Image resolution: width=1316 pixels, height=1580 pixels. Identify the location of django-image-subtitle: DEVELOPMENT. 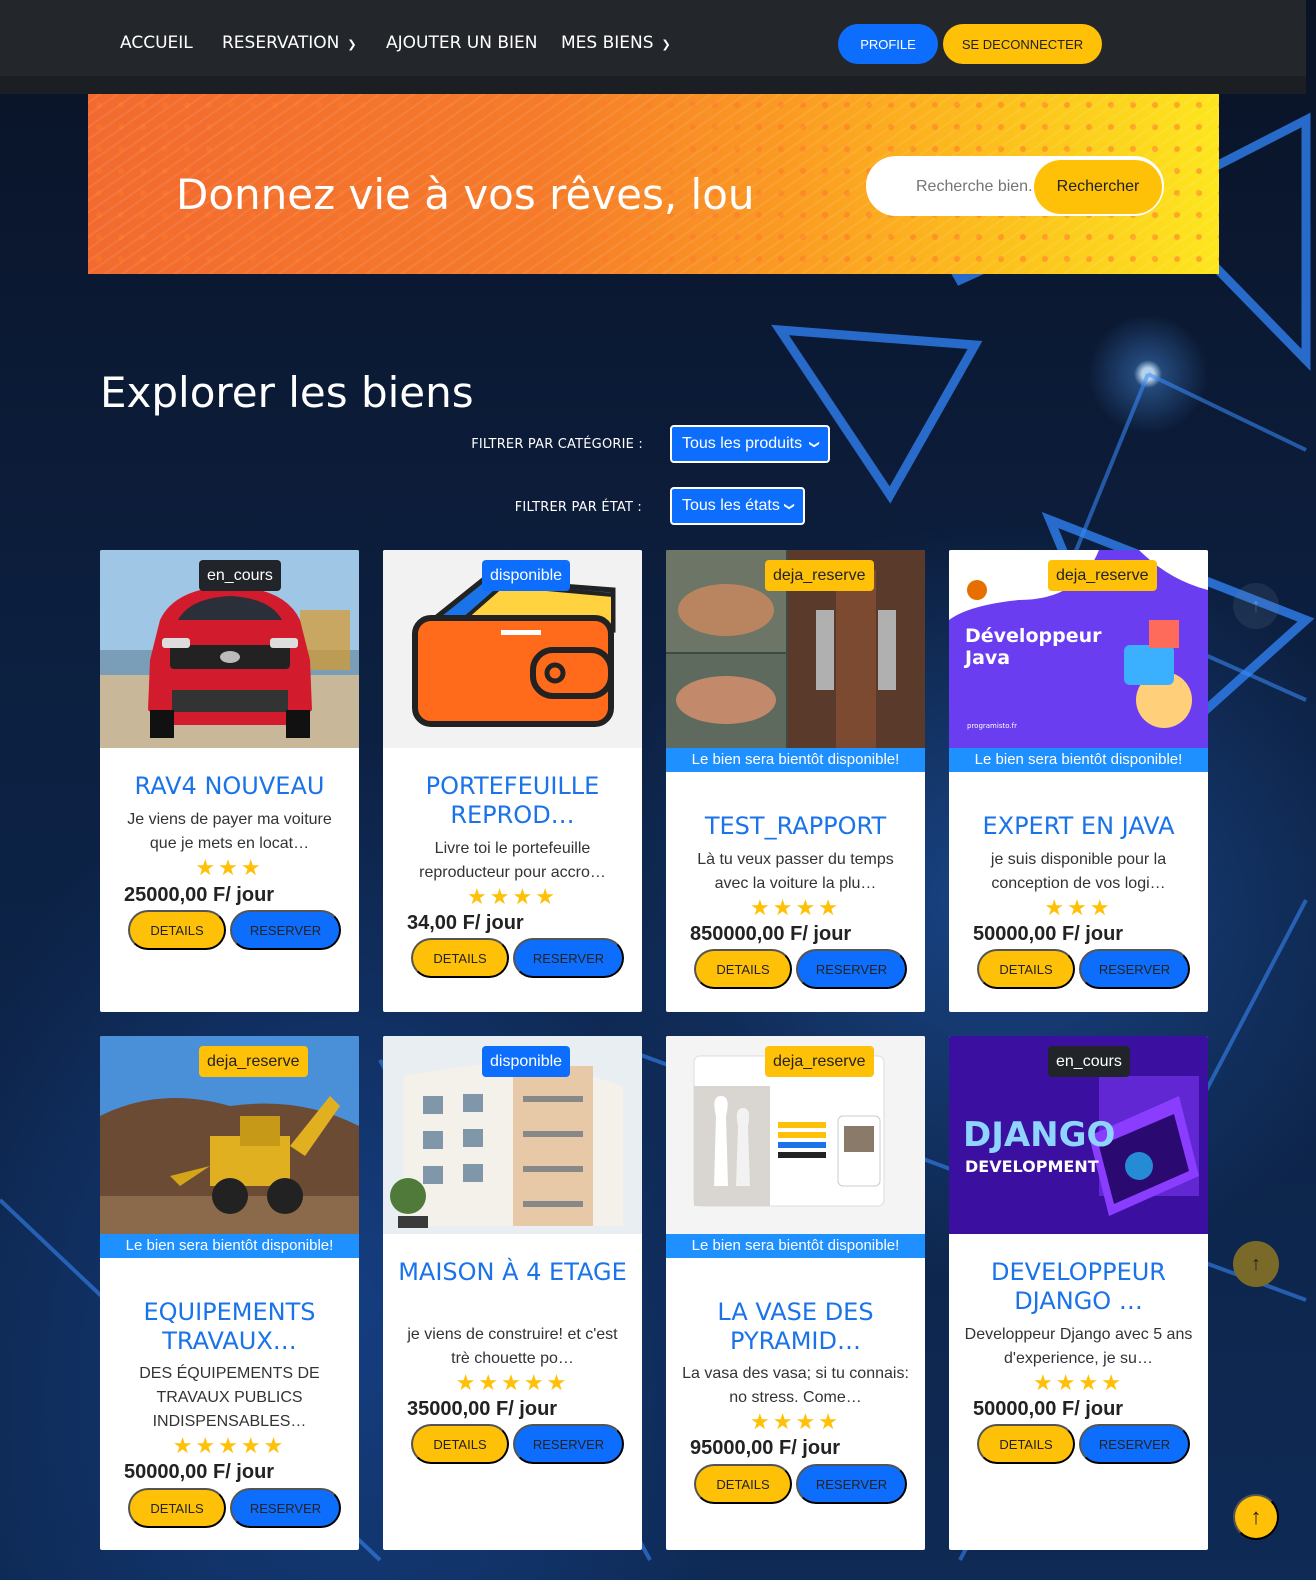
(1032, 1166).